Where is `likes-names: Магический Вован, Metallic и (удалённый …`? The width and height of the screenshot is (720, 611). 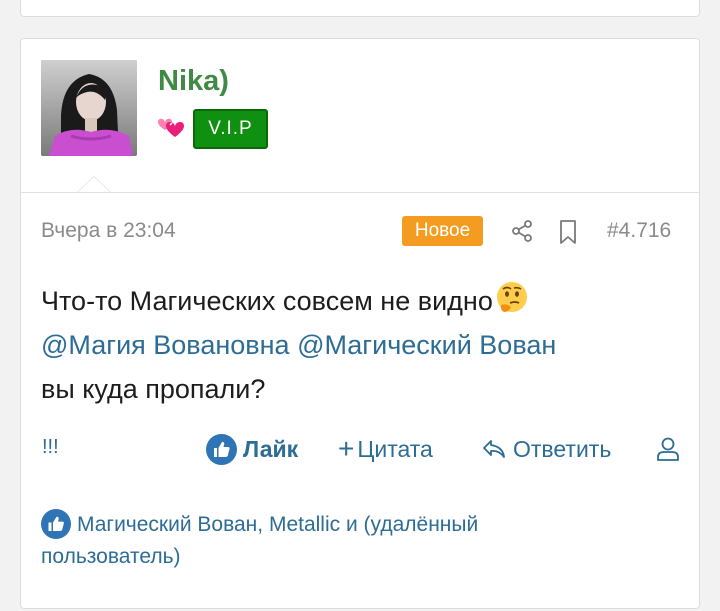
likes-names: Магический Вован, Metallic и (удалённый … is located at coordinates (260, 540).